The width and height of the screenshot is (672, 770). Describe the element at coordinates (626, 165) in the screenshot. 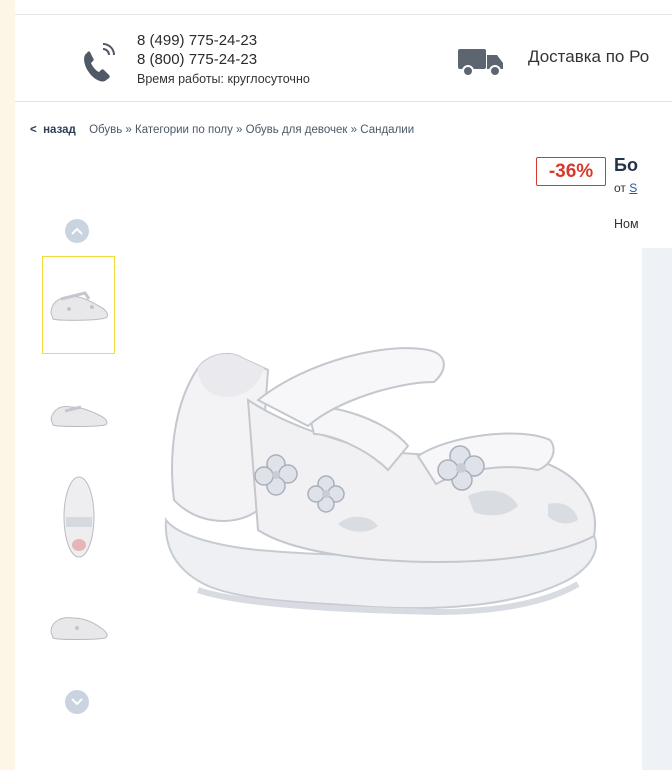

I see `product-title: Бо` at that location.